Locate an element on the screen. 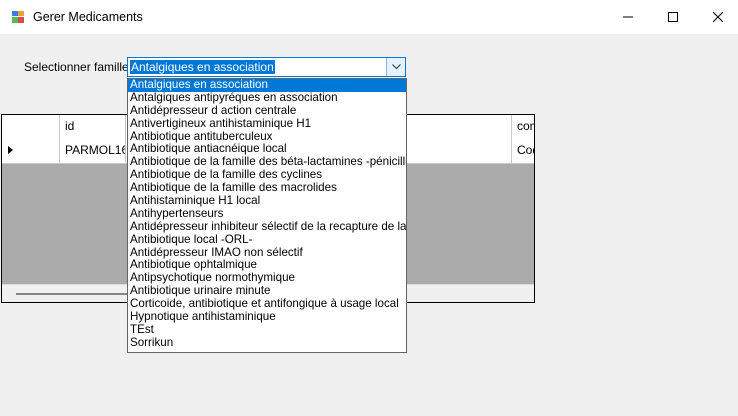  dropdown-option: Antibiotique antituberculeux is located at coordinates (267, 137).